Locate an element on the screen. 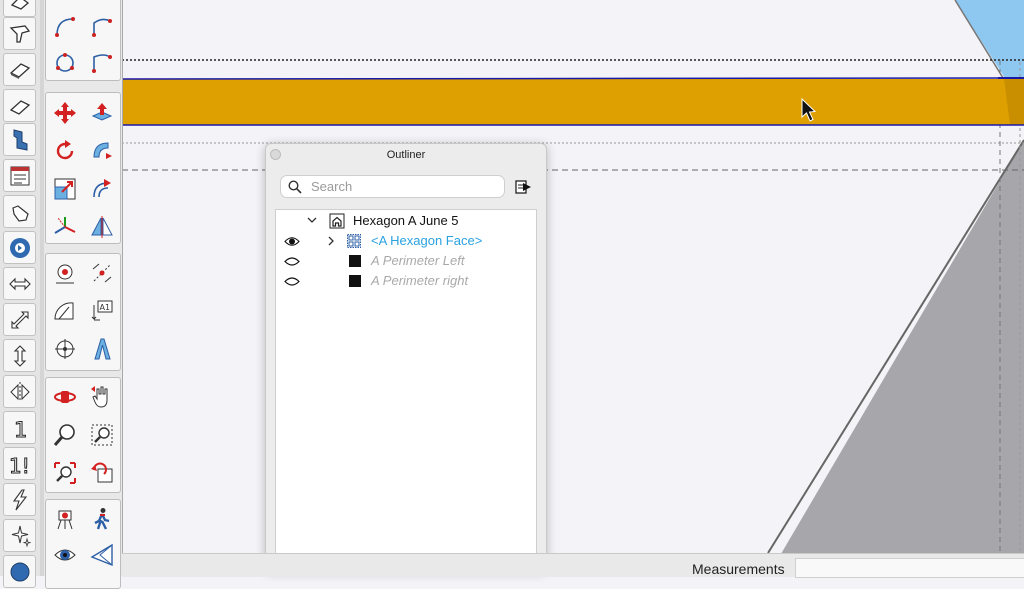 The image size is (1024, 589). tree-row-model: Hexagon A June 5 is located at coordinates (406, 221).